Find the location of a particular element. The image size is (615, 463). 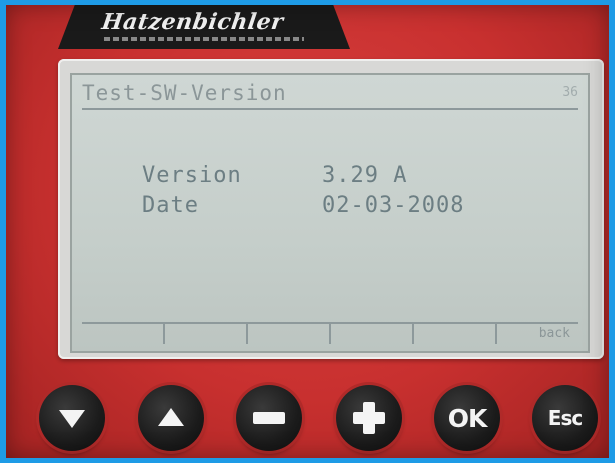

arrow-up-icon is located at coordinates (171, 417).